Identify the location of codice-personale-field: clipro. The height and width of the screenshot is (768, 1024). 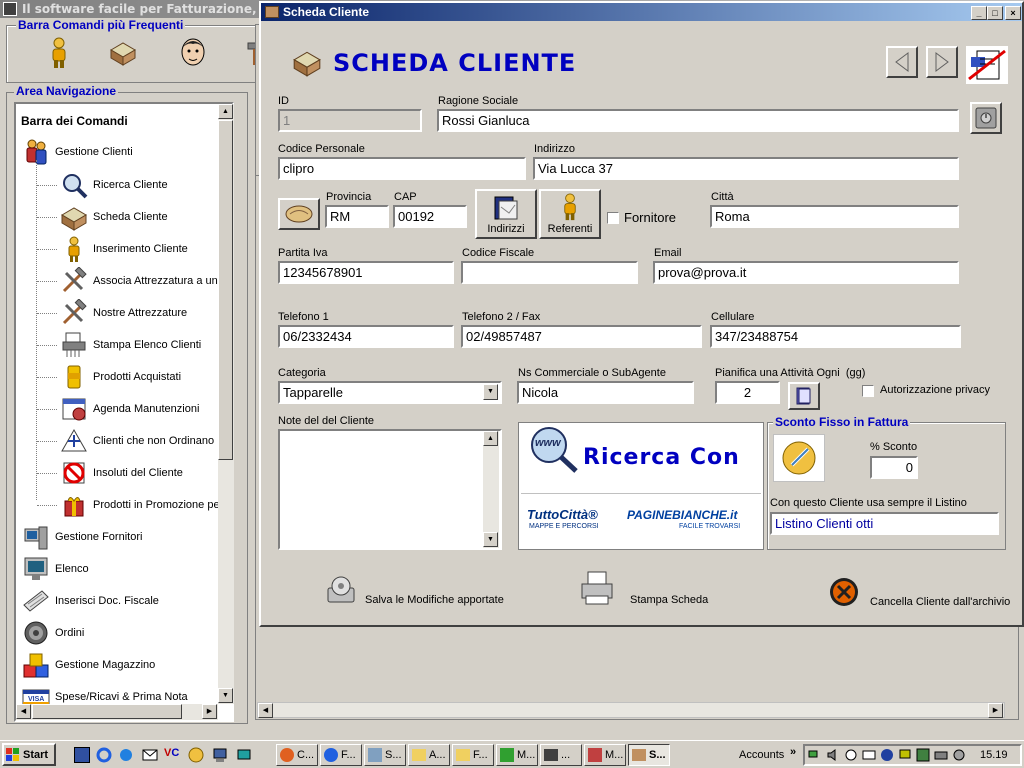
(402, 168).